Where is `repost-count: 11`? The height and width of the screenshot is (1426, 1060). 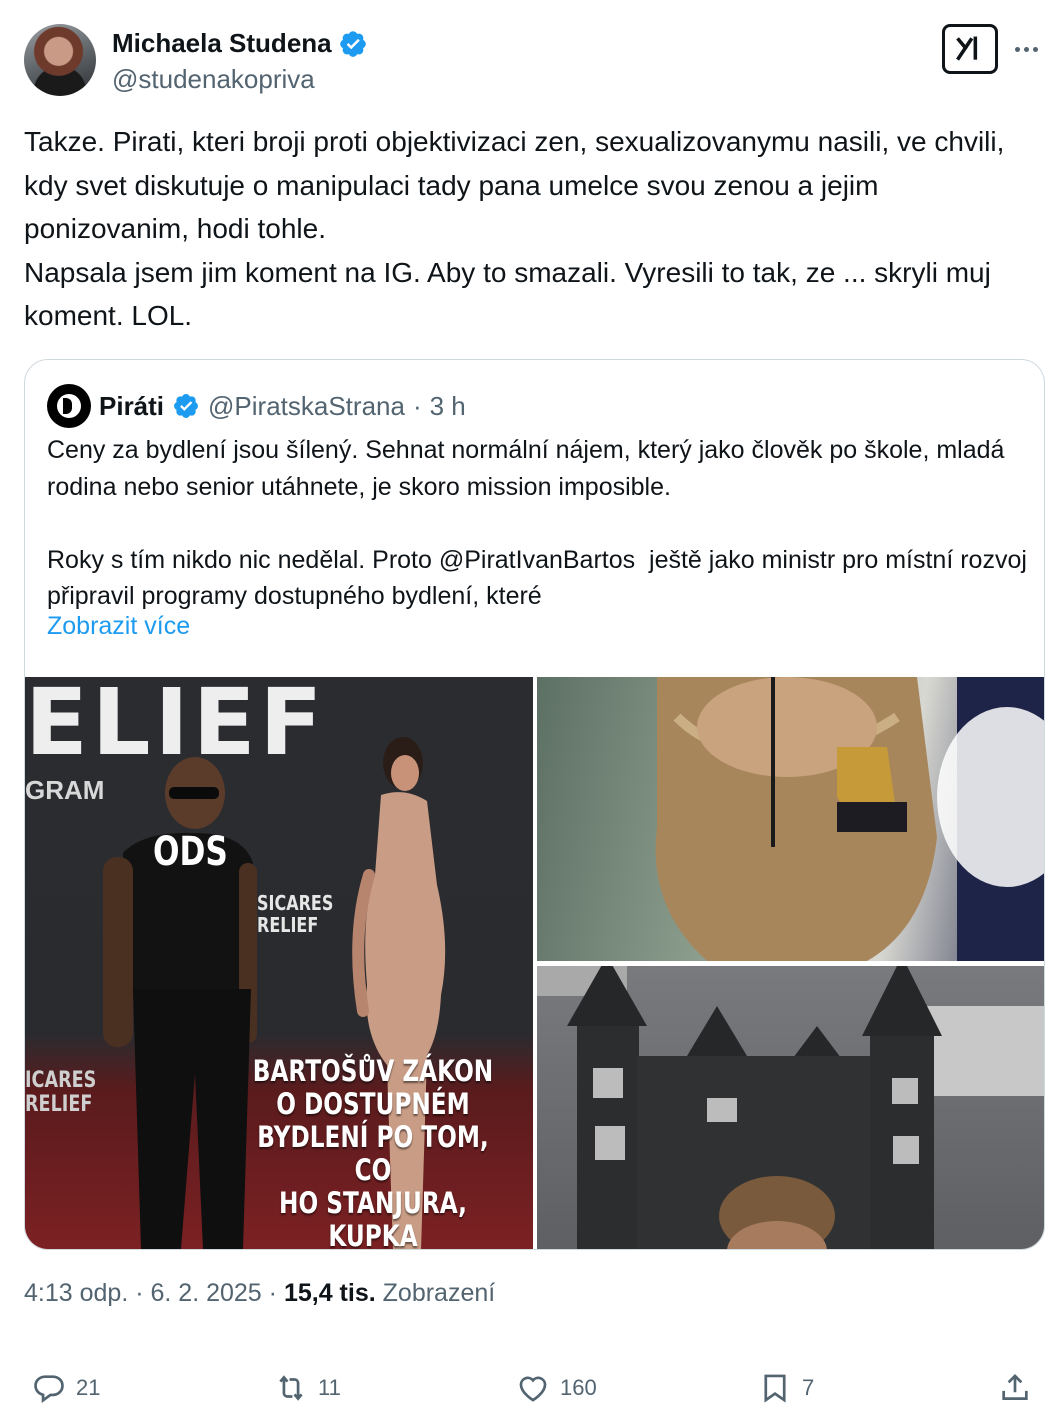
repost-count: 11 is located at coordinates (329, 1387).